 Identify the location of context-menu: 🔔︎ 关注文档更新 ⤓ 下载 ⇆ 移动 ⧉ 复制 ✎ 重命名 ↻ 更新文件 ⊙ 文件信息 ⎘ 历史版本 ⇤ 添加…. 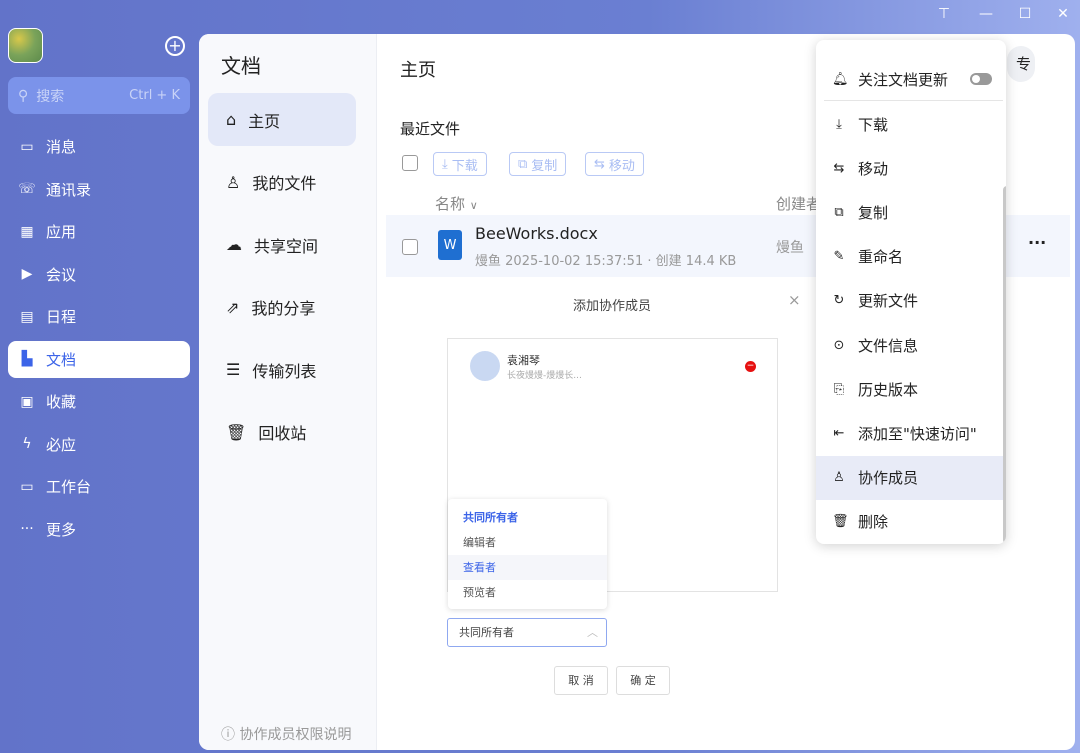
(911, 292).